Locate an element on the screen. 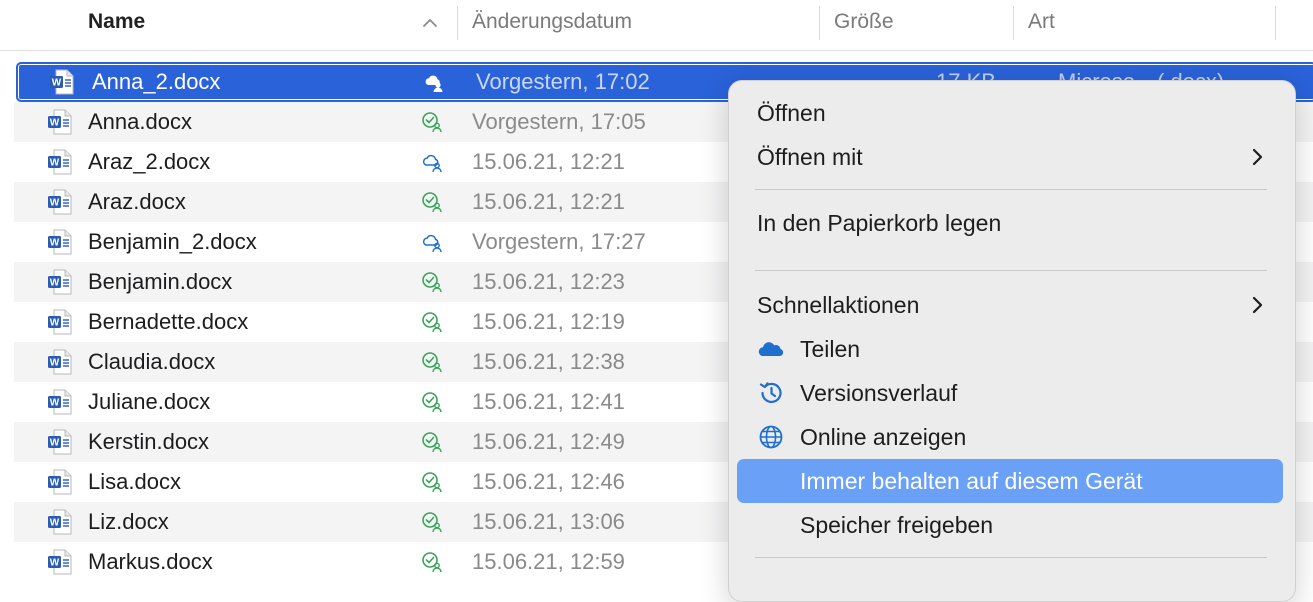 The height and width of the screenshot is (602, 1313). menu-item-open: Öffnen is located at coordinates (1010, 113).